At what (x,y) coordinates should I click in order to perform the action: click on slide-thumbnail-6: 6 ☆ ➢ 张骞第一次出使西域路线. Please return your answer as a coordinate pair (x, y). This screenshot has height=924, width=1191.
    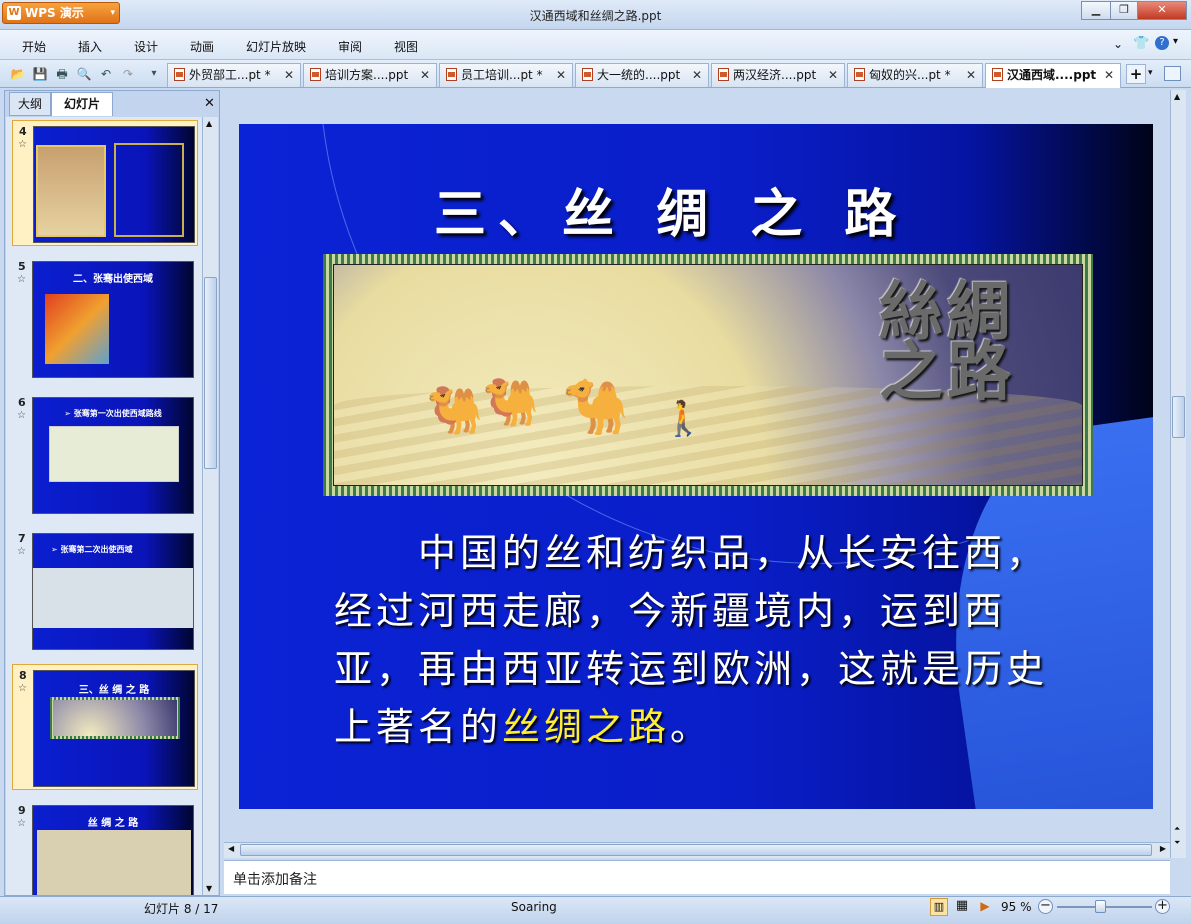
    Looking at the image, I should click on (105, 455).